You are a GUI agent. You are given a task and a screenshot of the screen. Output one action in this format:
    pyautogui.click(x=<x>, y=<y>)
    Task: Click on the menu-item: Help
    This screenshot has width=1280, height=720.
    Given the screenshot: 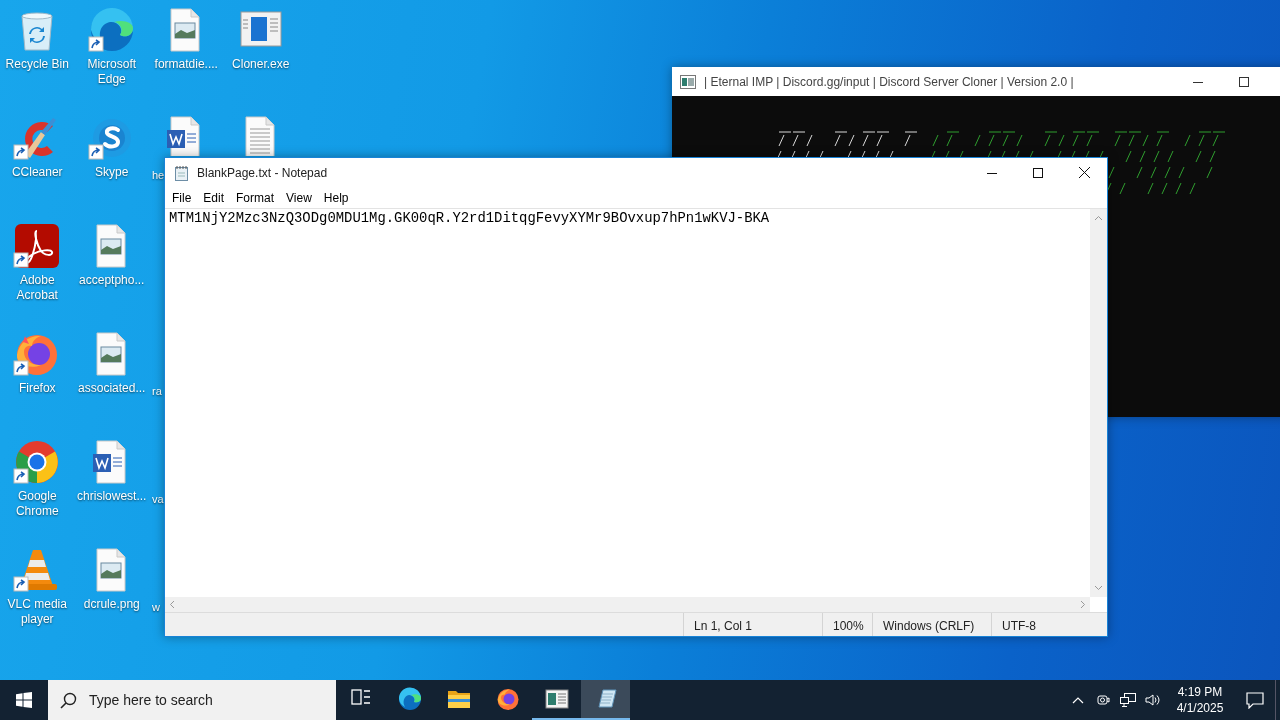 What is the action you would take?
    pyautogui.click(x=336, y=197)
    